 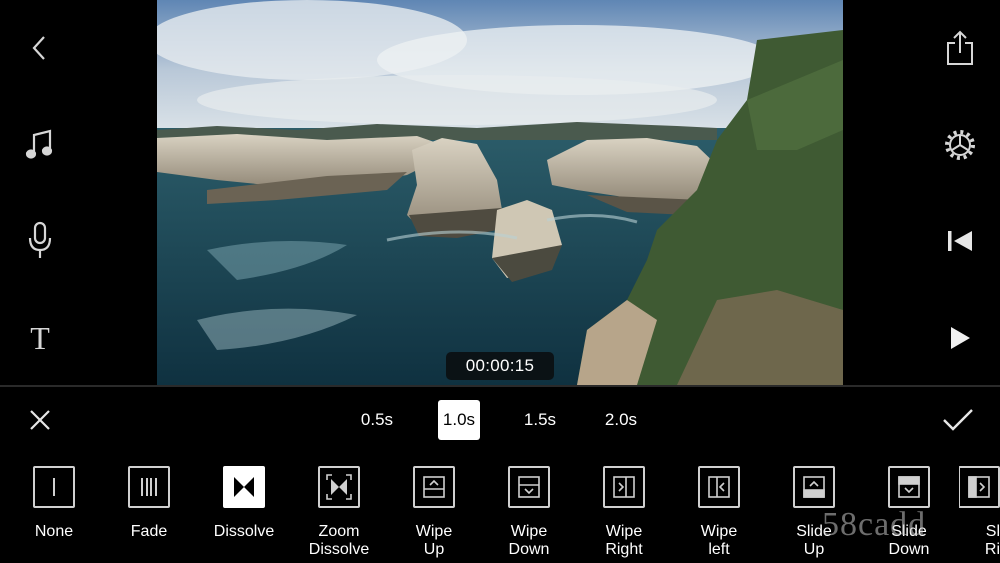 I want to click on share-button, so click(x=960, y=48).